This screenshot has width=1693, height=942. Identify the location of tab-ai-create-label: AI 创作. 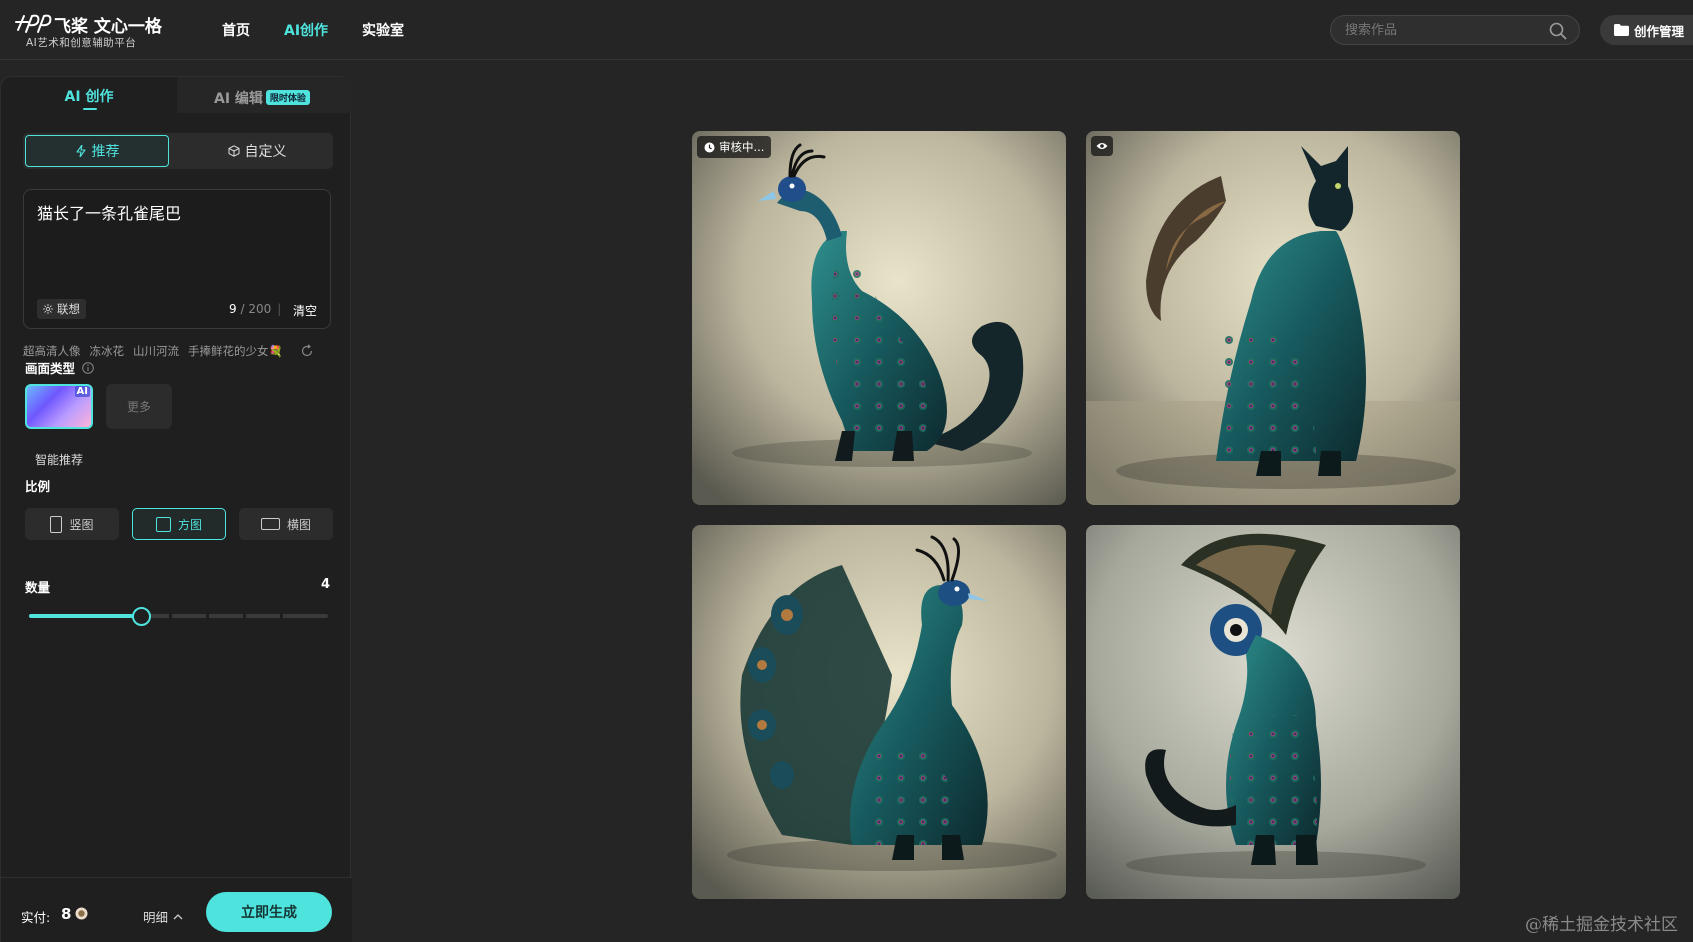
(89, 97).